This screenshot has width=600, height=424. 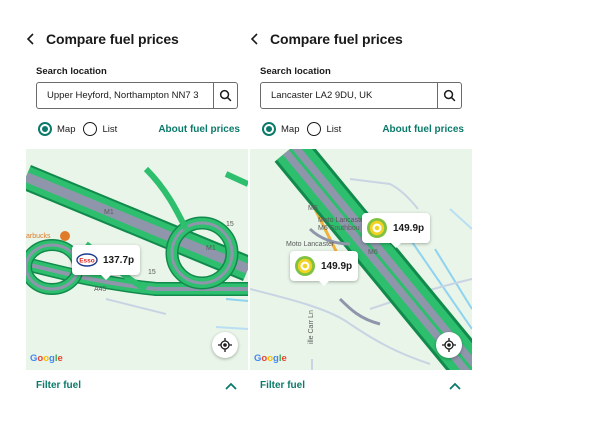 I want to click on poi-label: arbucks, so click(x=38, y=236).